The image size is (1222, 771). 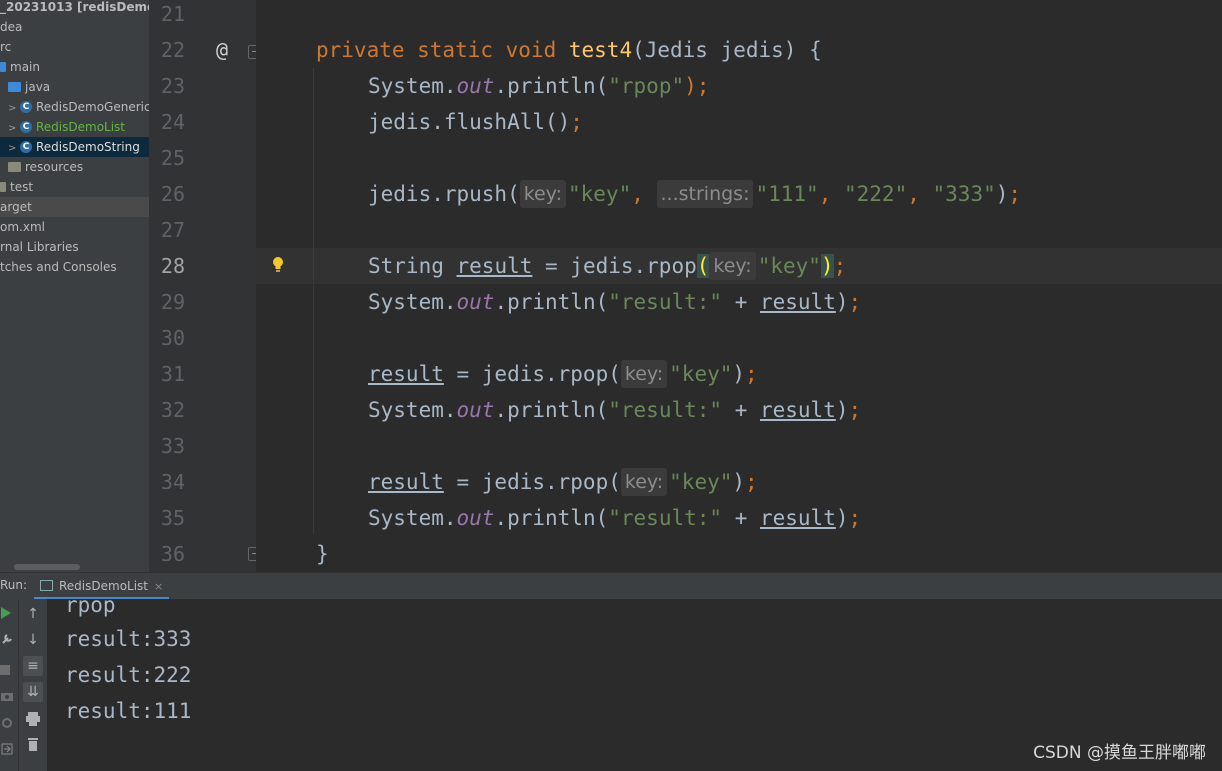 What do you see at coordinates (172, 482) in the screenshot?
I see `line-number: 34` at bounding box center [172, 482].